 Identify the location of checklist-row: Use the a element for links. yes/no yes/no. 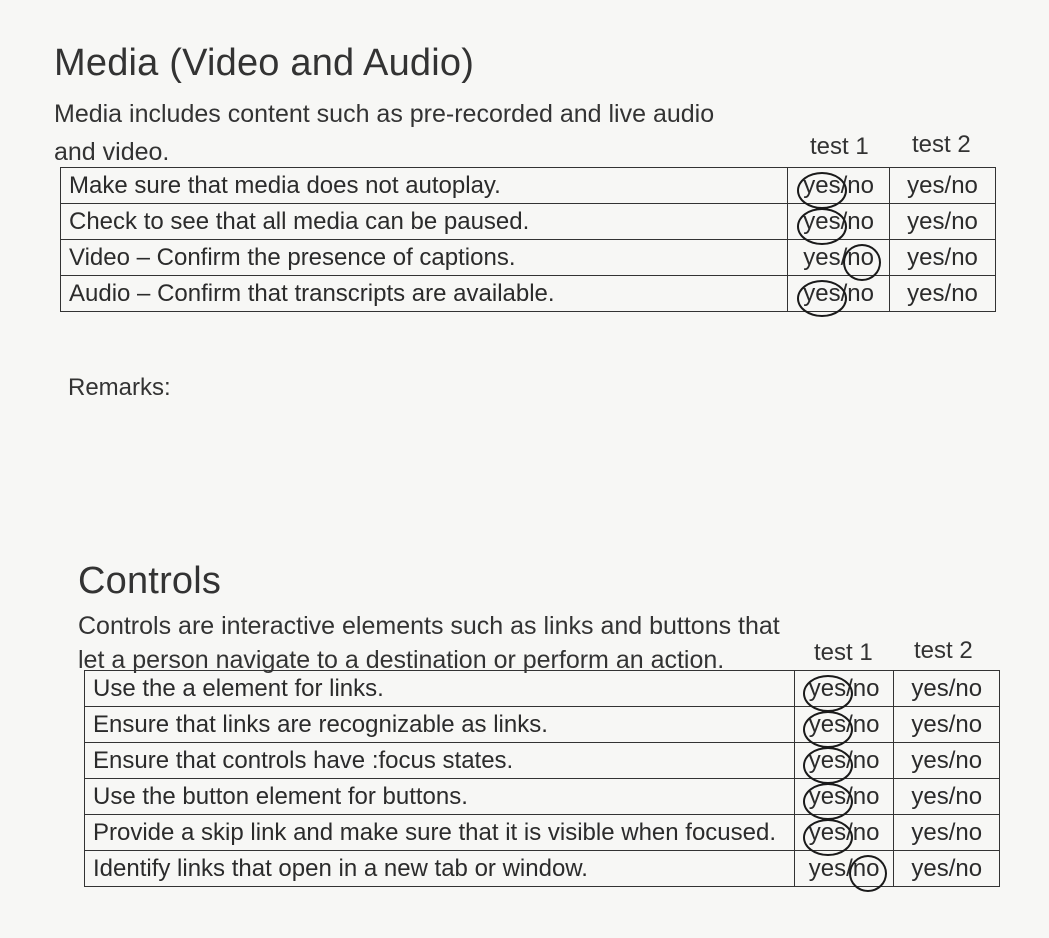
(542, 691).